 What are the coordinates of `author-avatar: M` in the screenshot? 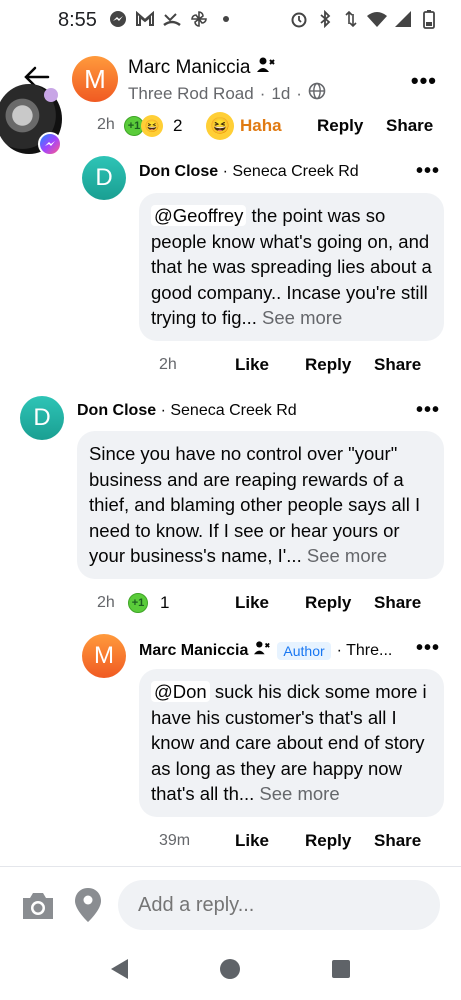 It's located at (95, 79).